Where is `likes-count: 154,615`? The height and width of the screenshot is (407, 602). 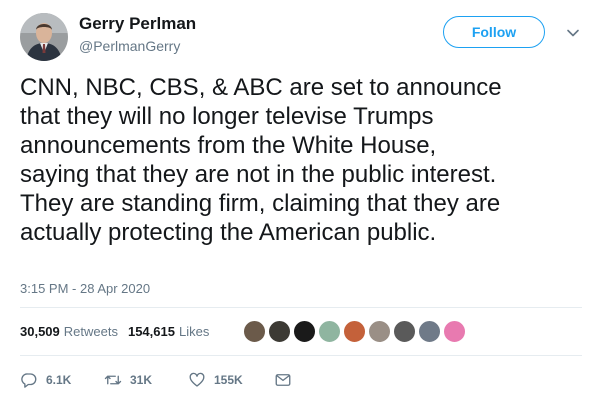
likes-count: 154,615 is located at coordinates (151, 331).